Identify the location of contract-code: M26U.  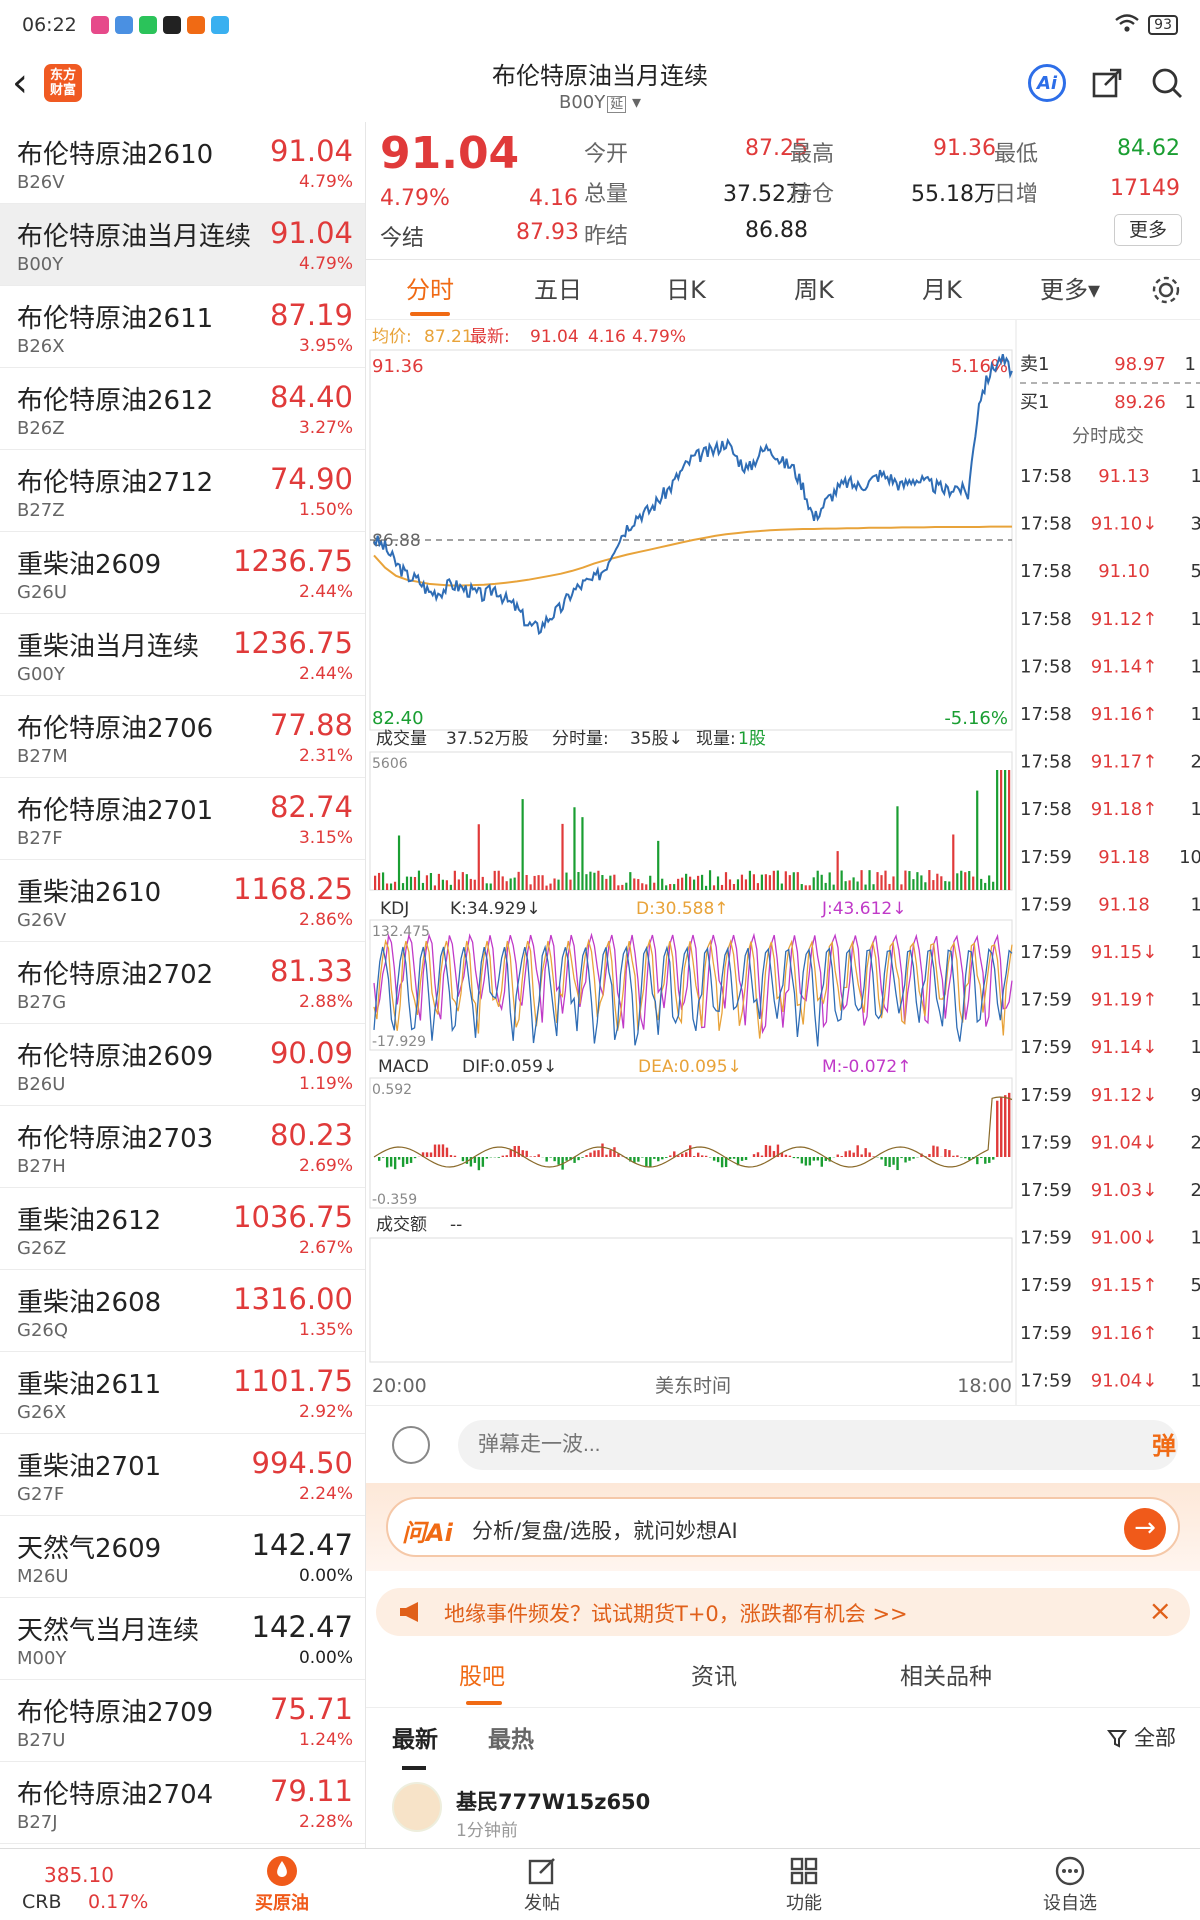
(43, 1576).